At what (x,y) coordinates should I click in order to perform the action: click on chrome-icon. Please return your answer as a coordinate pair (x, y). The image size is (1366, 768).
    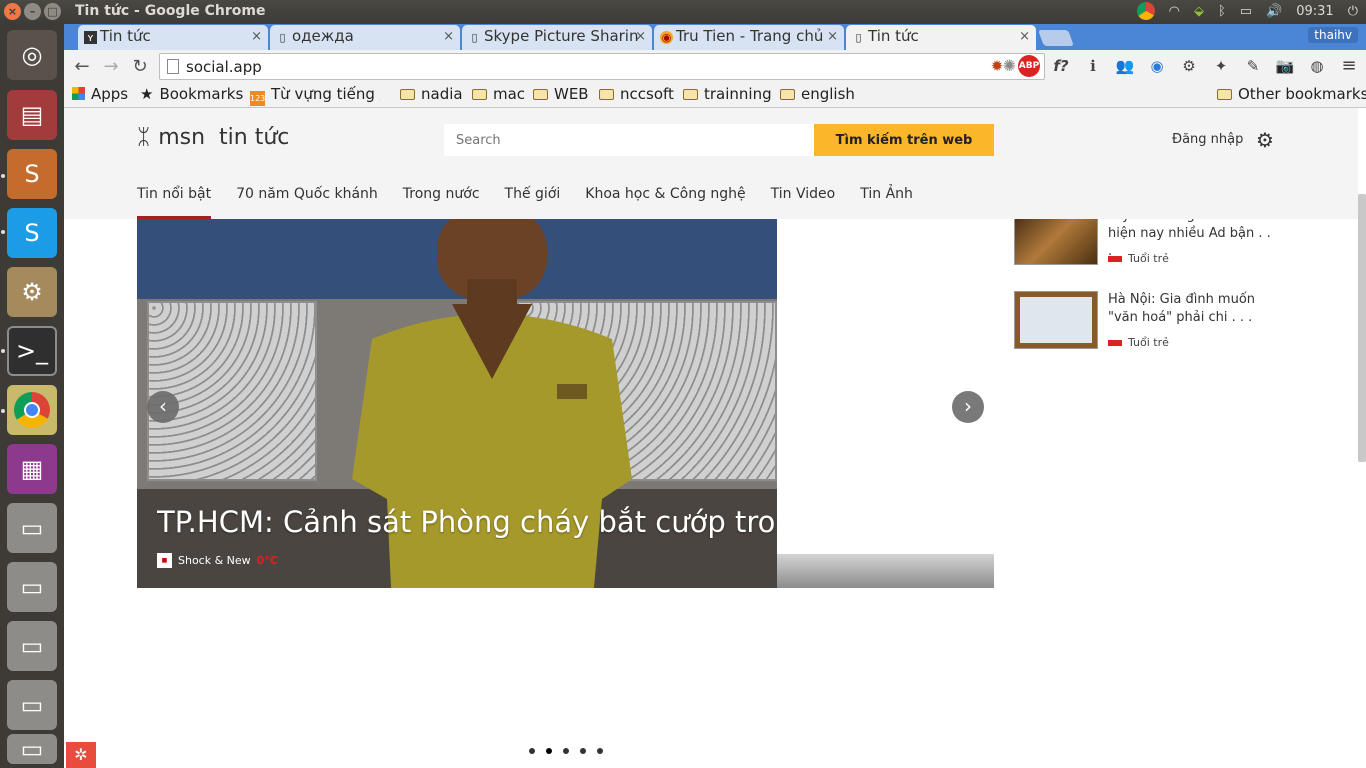
    Looking at the image, I should click on (32, 410).